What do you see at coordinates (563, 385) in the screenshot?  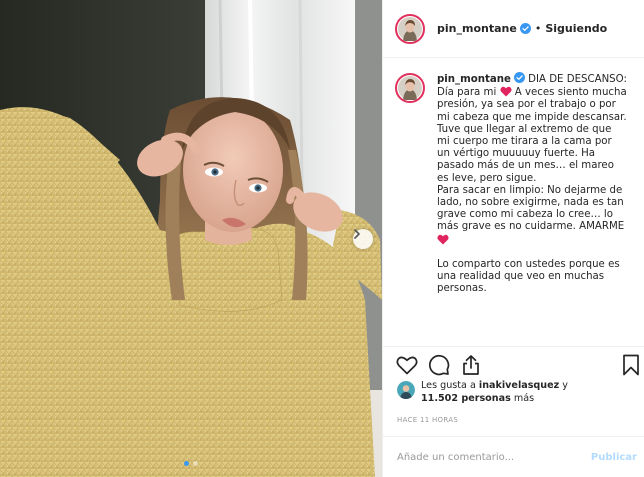 I see `likes-joiner: y` at bounding box center [563, 385].